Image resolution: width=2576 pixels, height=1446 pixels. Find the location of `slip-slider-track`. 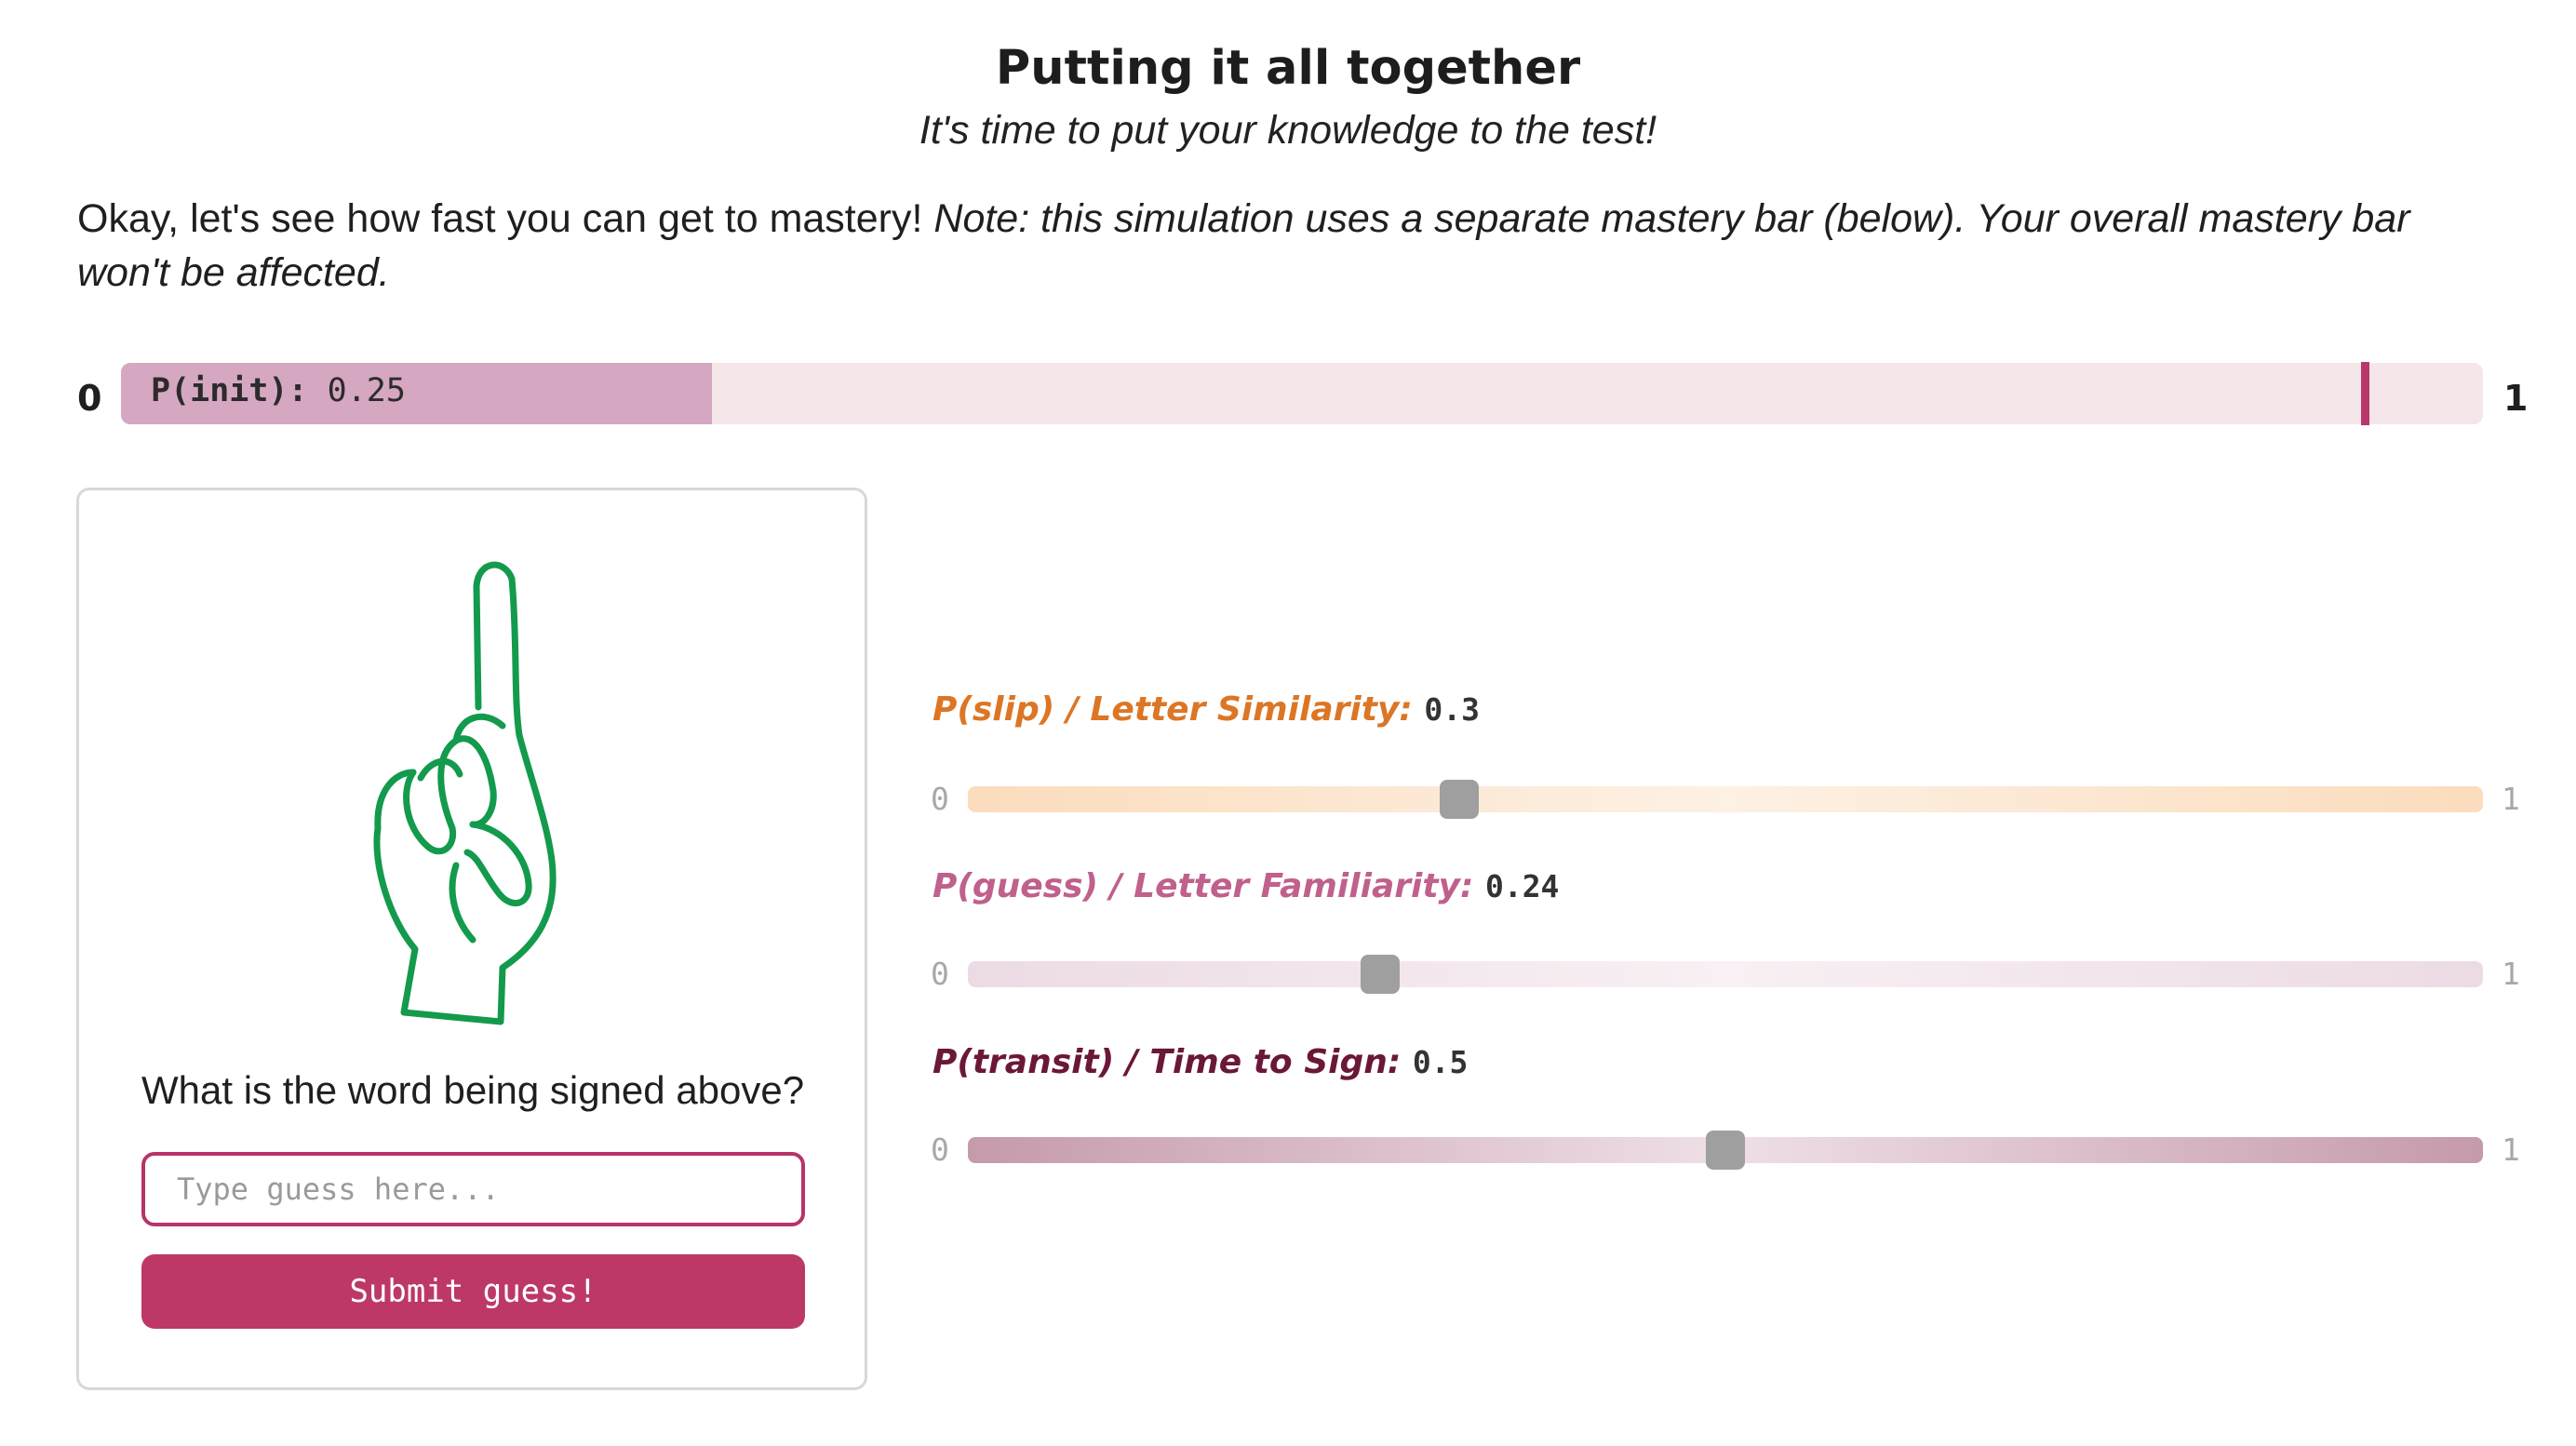

slip-slider-track is located at coordinates (1725, 799).